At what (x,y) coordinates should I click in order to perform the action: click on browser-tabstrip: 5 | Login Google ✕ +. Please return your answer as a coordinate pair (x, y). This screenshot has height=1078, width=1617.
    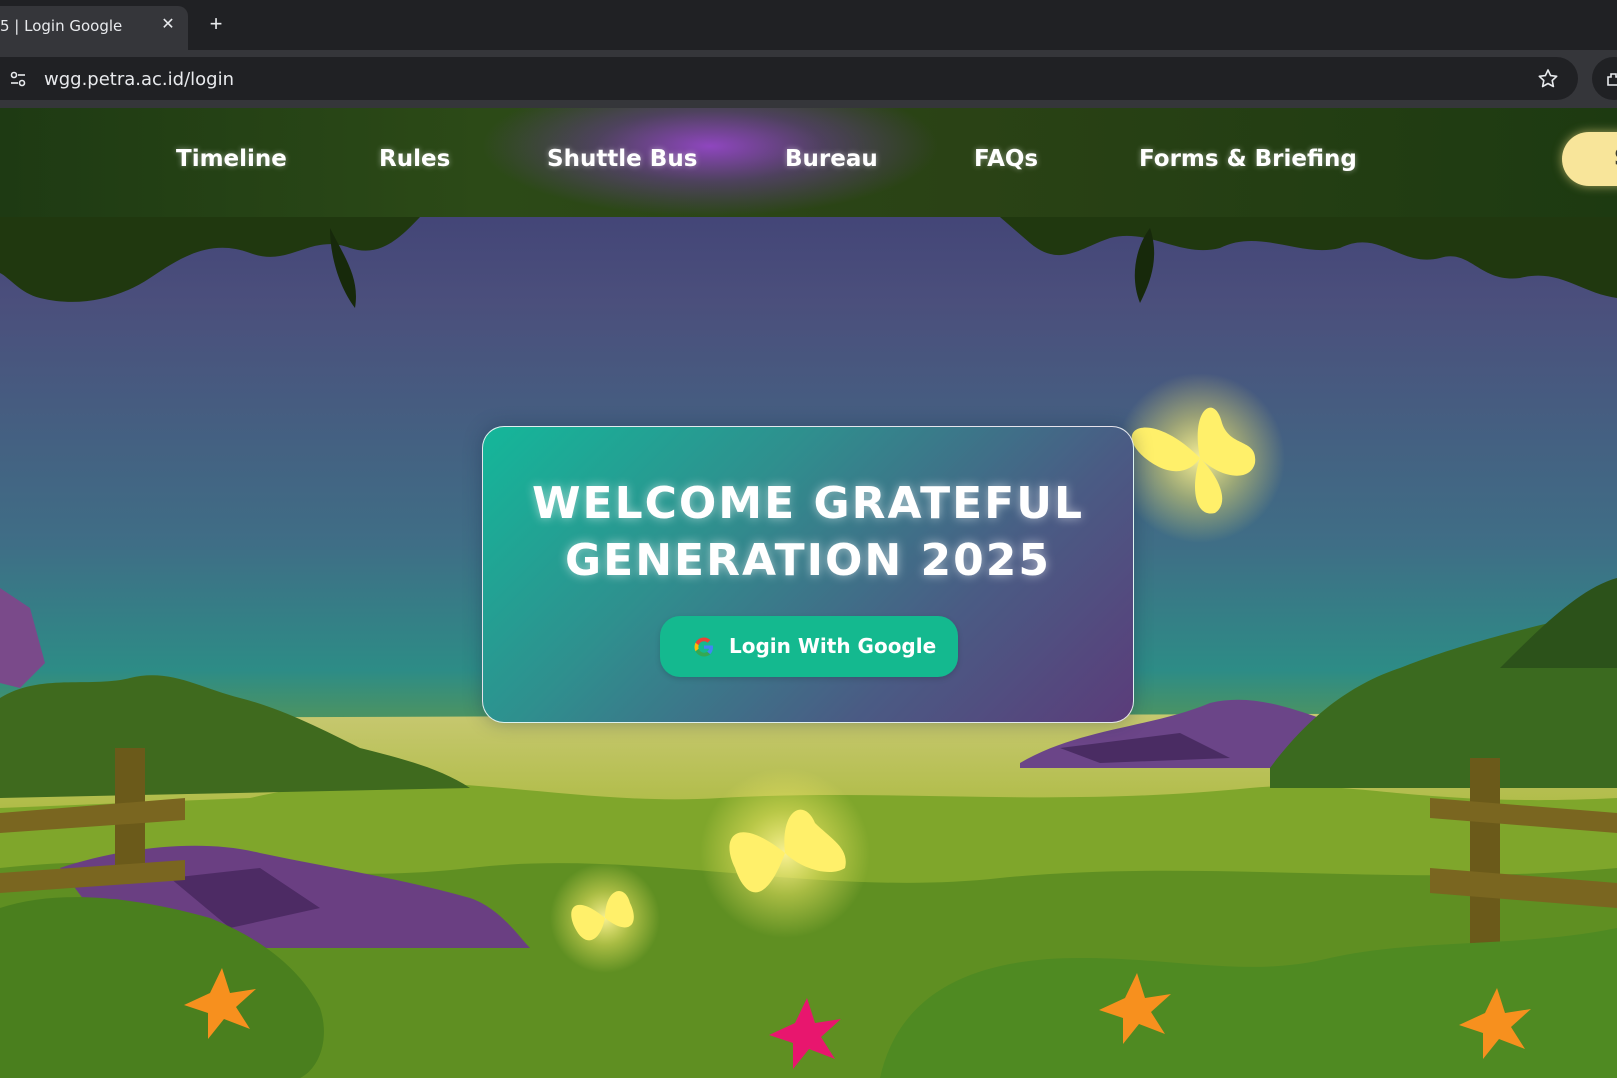
    Looking at the image, I should click on (808, 25).